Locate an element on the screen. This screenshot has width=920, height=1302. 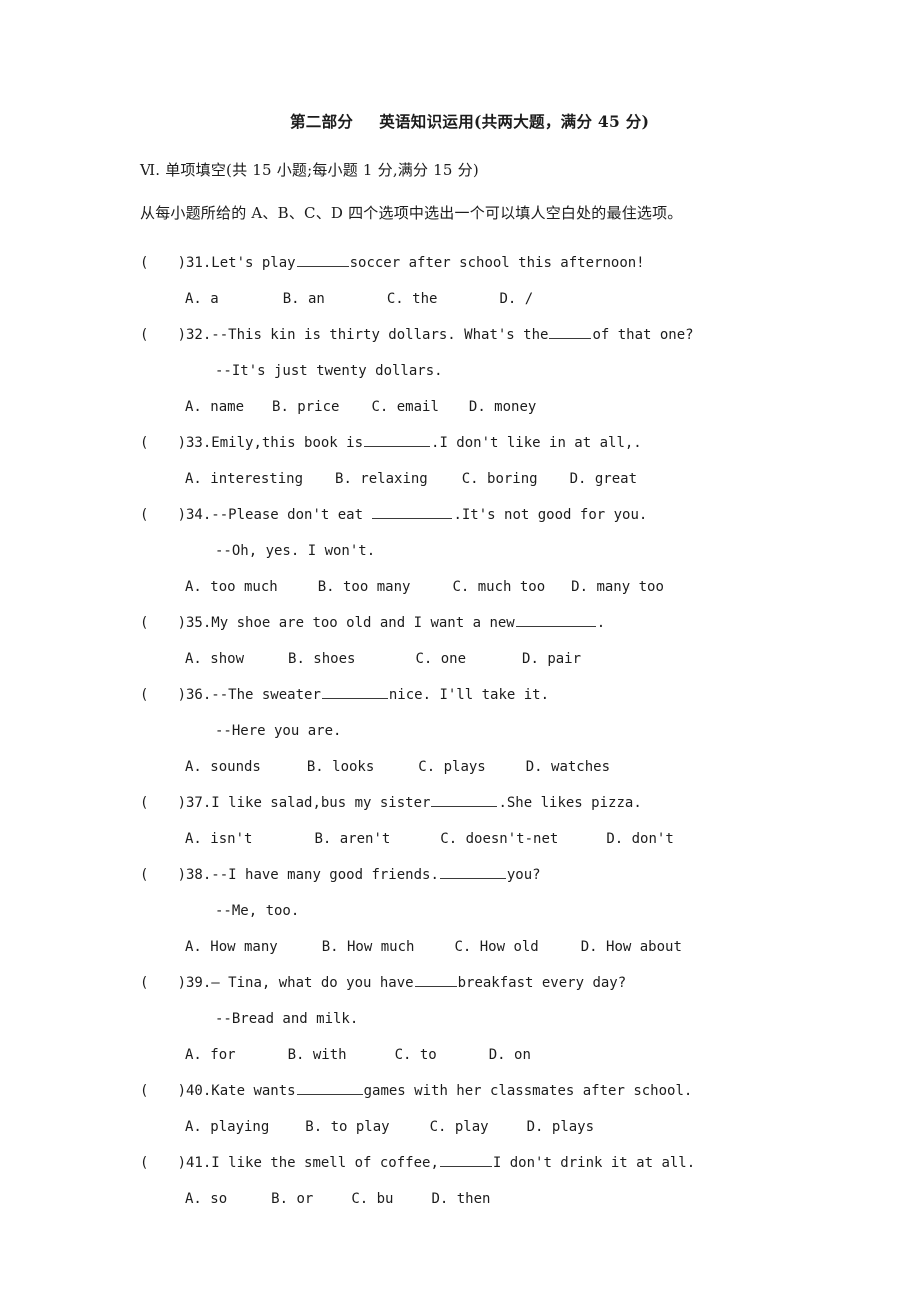
option-choice: C. How old is located at coordinates (496, 947).